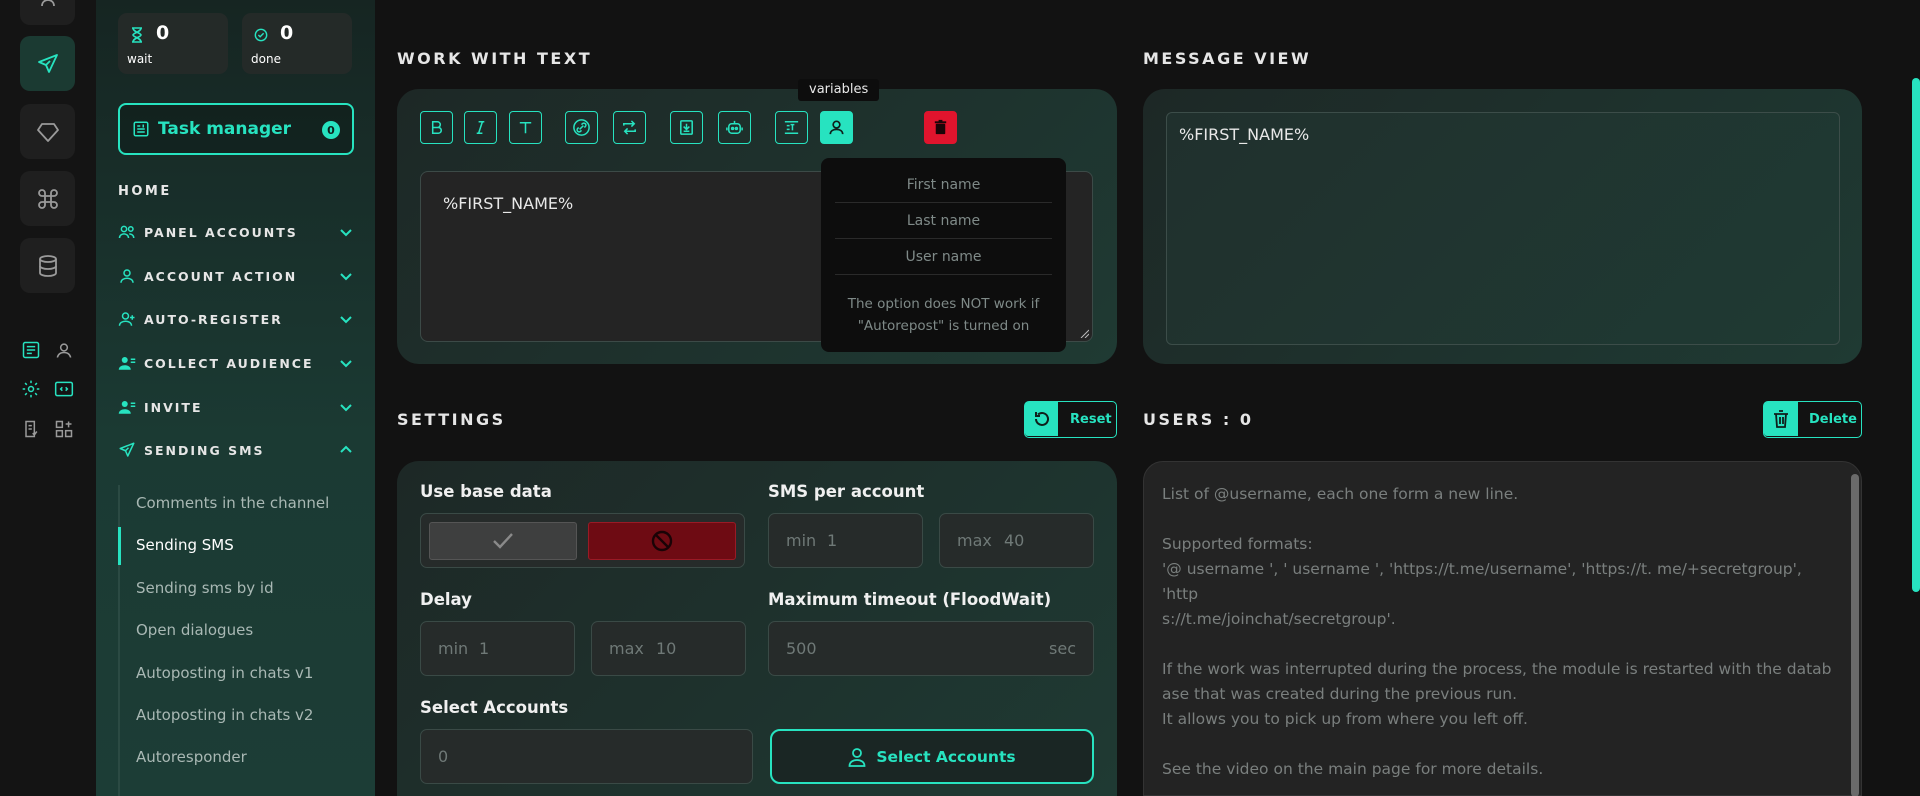 The height and width of the screenshot is (796, 1920). Describe the element at coordinates (1084, 333) in the screenshot. I see `resize-handle-icon` at that location.